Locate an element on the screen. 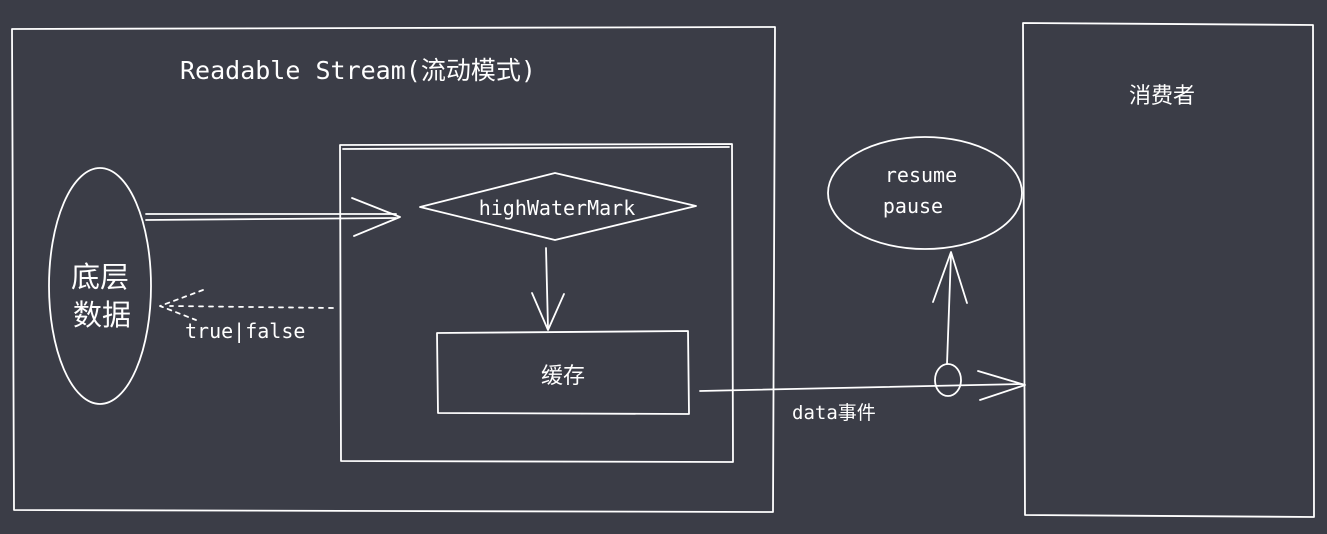 The width and height of the screenshot is (1327, 534). data-event-arrow-shaft is located at coordinates (861, 387).